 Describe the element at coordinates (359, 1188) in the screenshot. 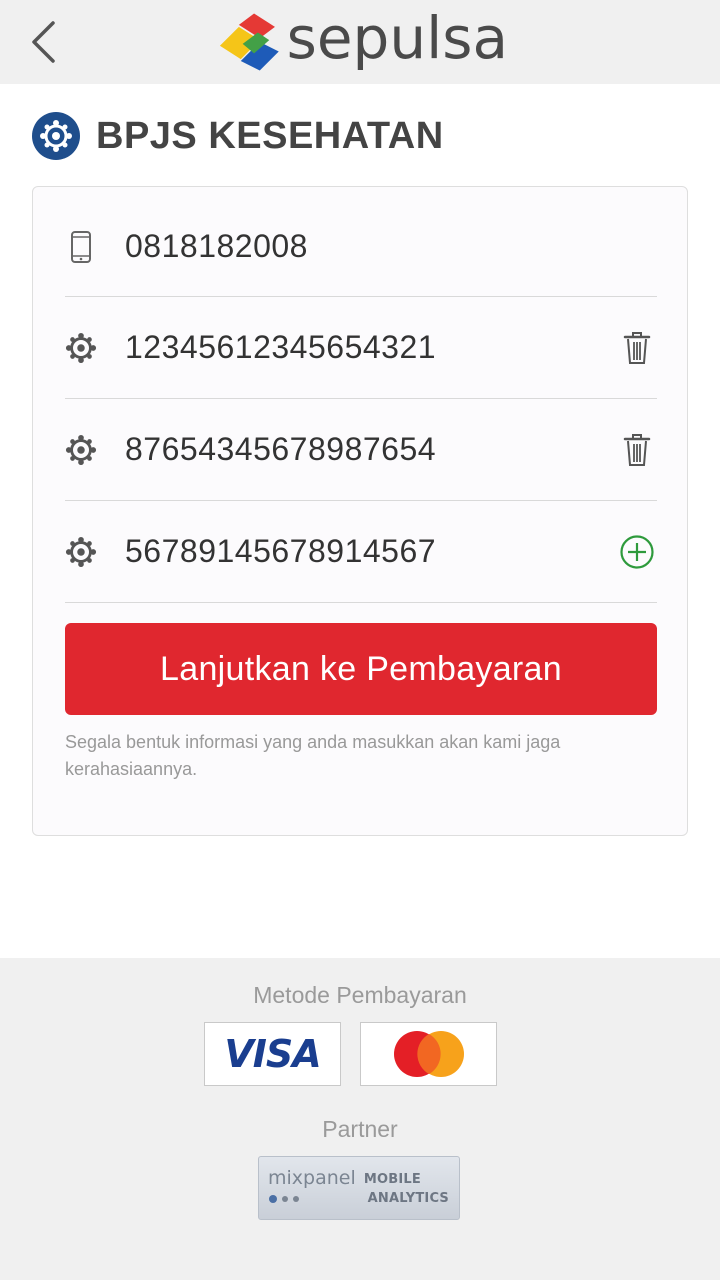

I see `mixpanel-badge: mixpanel MOBILE ANALYTICS` at that location.